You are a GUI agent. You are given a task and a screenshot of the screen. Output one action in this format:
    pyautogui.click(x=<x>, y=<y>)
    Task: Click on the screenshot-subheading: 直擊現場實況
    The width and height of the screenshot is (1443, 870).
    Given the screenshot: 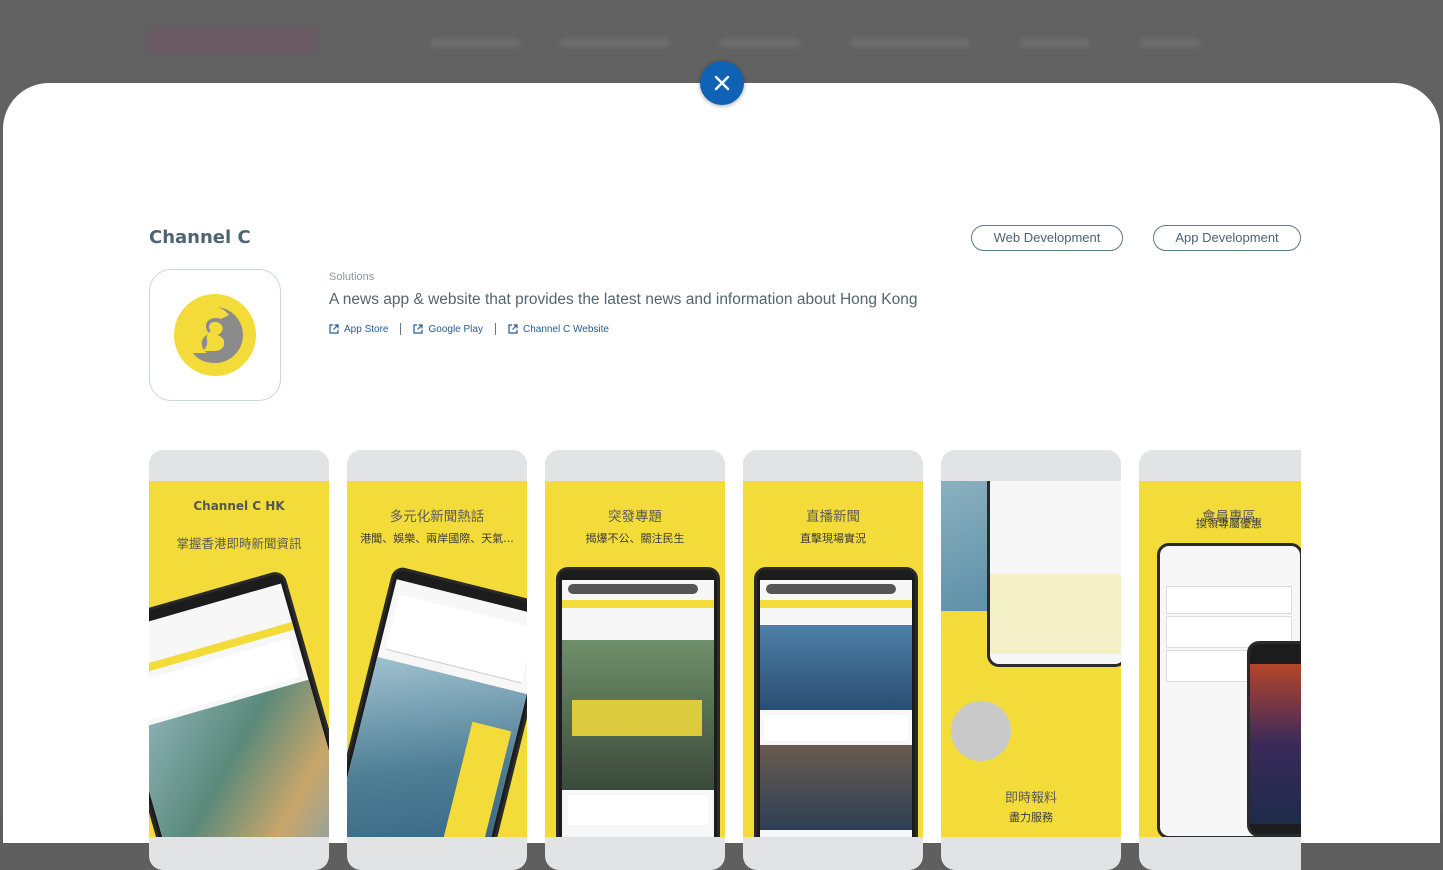 What is the action you would take?
    pyautogui.click(x=833, y=538)
    